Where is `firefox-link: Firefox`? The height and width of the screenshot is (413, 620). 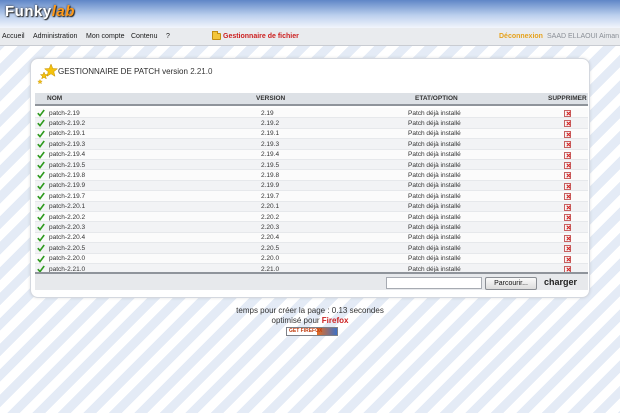 firefox-link: Firefox is located at coordinates (335, 320).